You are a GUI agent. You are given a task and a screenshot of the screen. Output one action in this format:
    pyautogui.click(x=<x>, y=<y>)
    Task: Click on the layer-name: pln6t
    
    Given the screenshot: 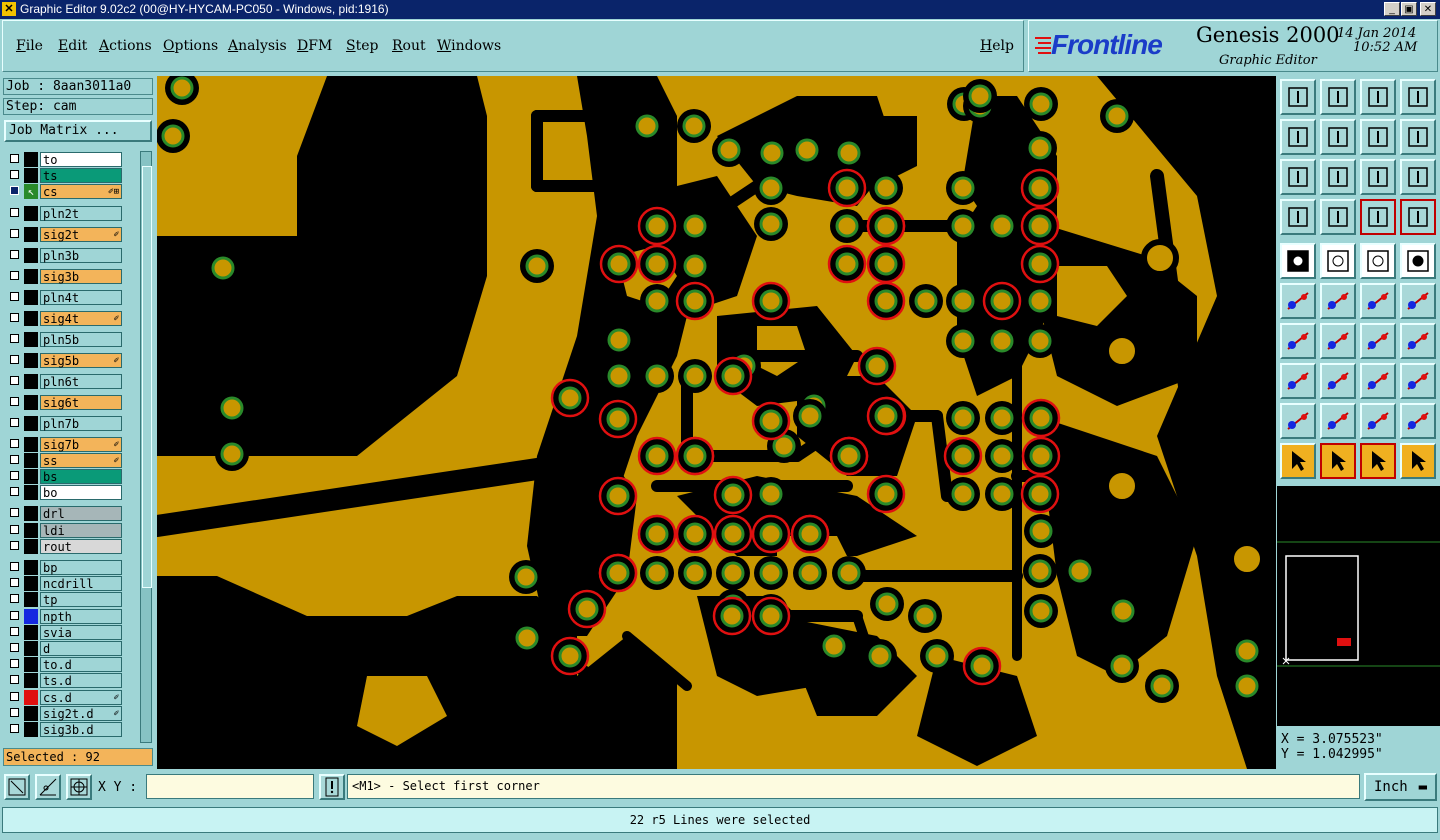 What is the action you would take?
    pyautogui.click(x=81, y=381)
    